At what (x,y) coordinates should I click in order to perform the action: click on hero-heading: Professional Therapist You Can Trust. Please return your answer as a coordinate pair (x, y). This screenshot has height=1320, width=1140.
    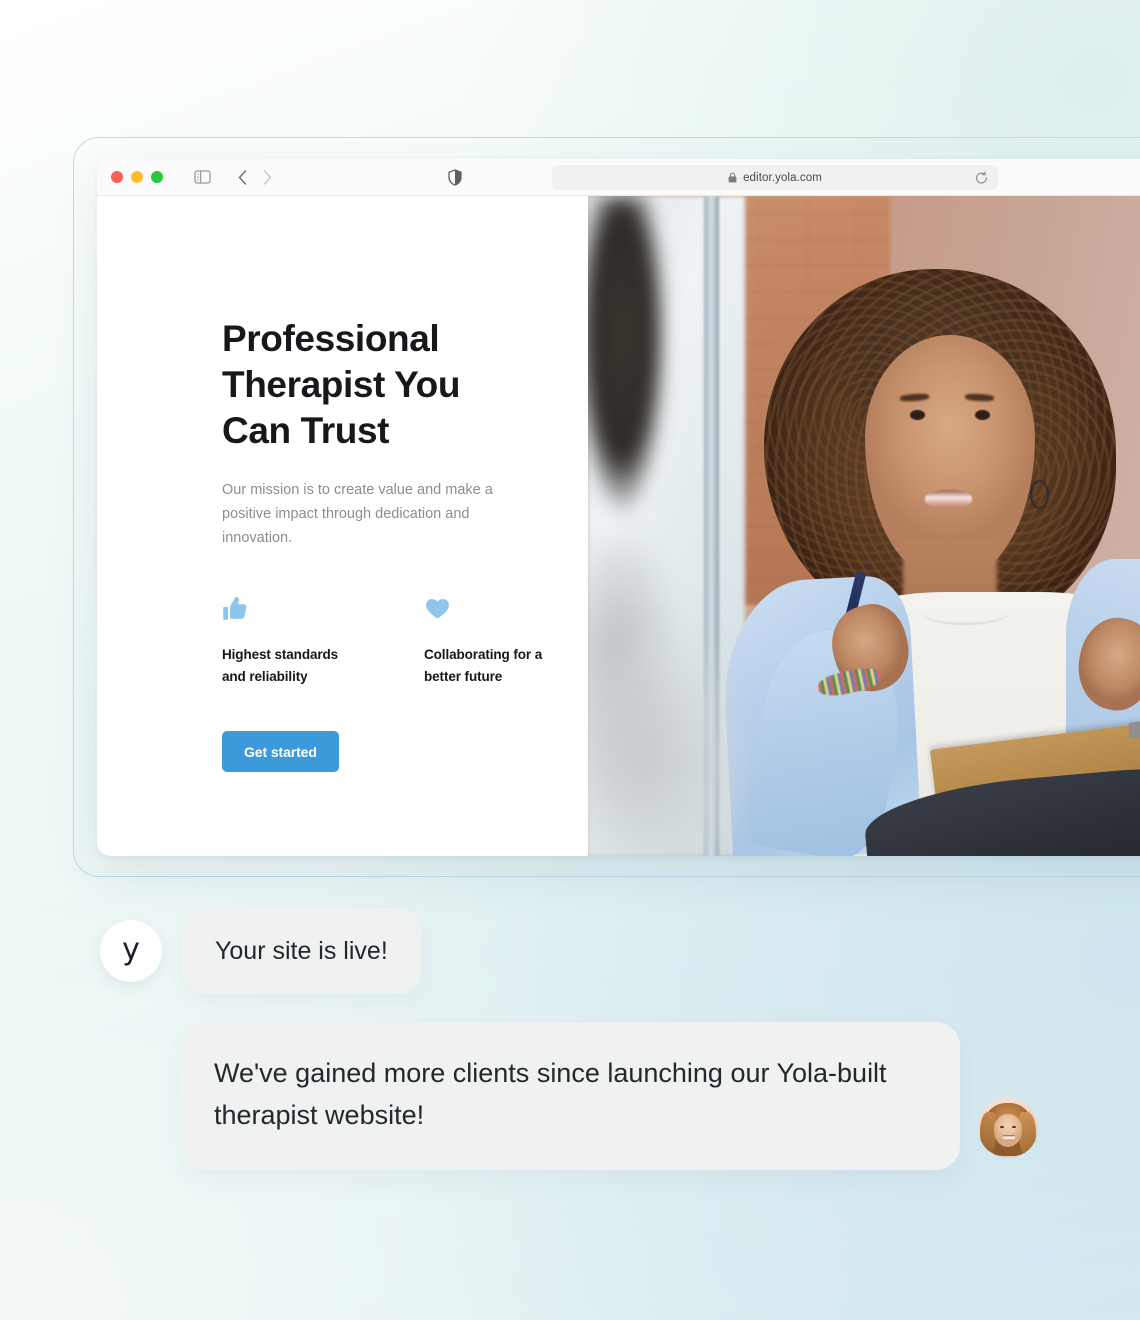
    Looking at the image, I should click on (341, 384).